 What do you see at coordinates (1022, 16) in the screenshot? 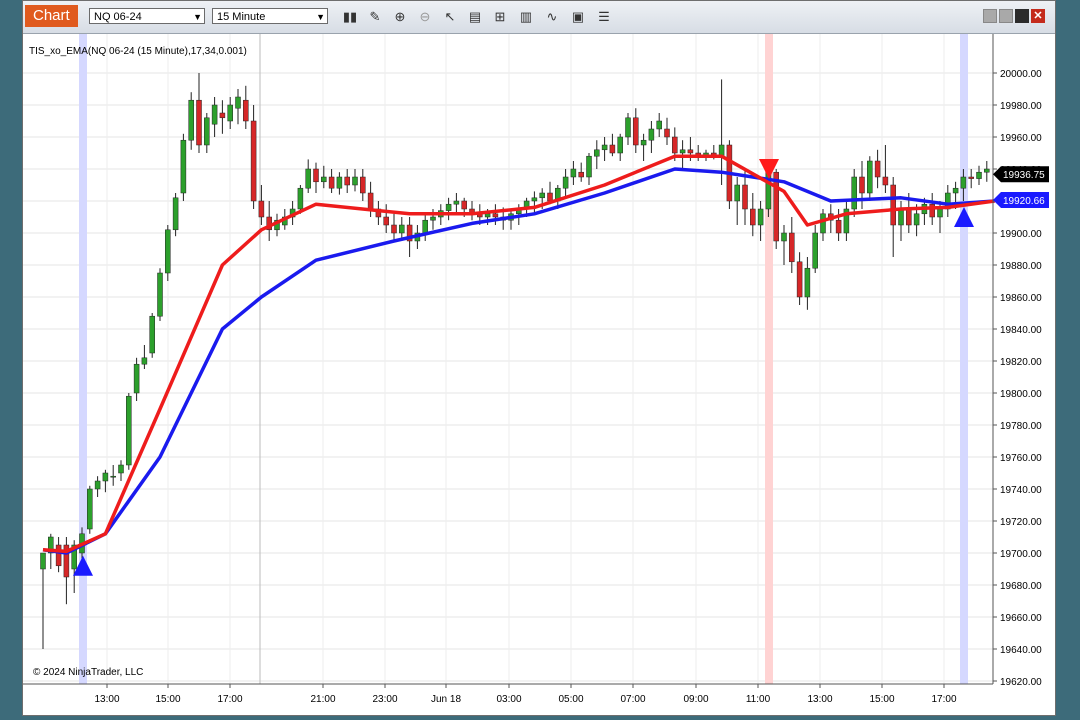
I see `maximize-icon` at bounding box center [1022, 16].